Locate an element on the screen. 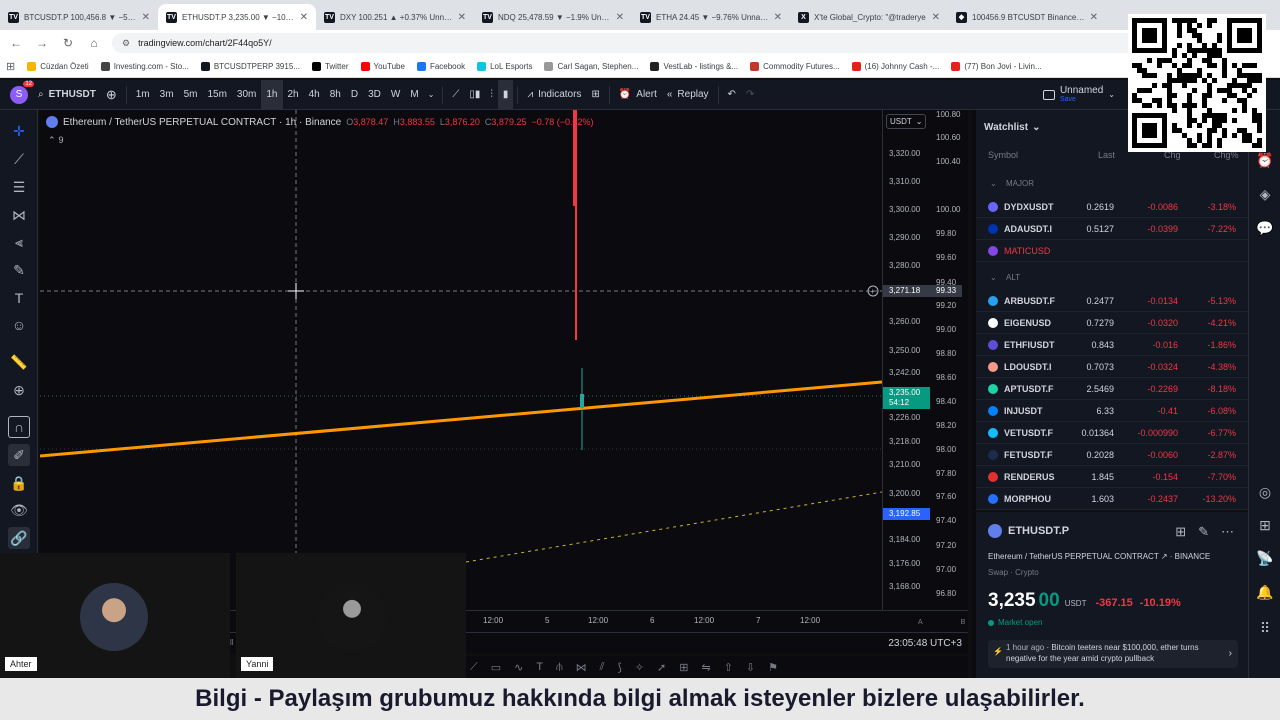 The height and width of the screenshot is (720, 1280). layout-name-button: Unnamed Save ⌄ is located at coordinates (1079, 95).